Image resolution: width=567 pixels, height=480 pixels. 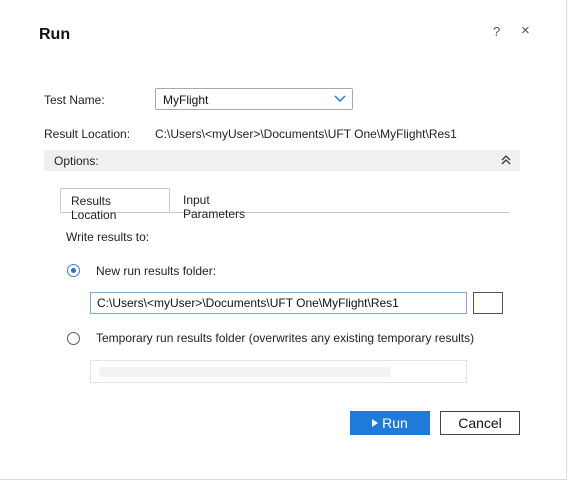 What do you see at coordinates (186, 100) in the screenshot?
I see `test-name-value: MyFlight` at bounding box center [186, 100].